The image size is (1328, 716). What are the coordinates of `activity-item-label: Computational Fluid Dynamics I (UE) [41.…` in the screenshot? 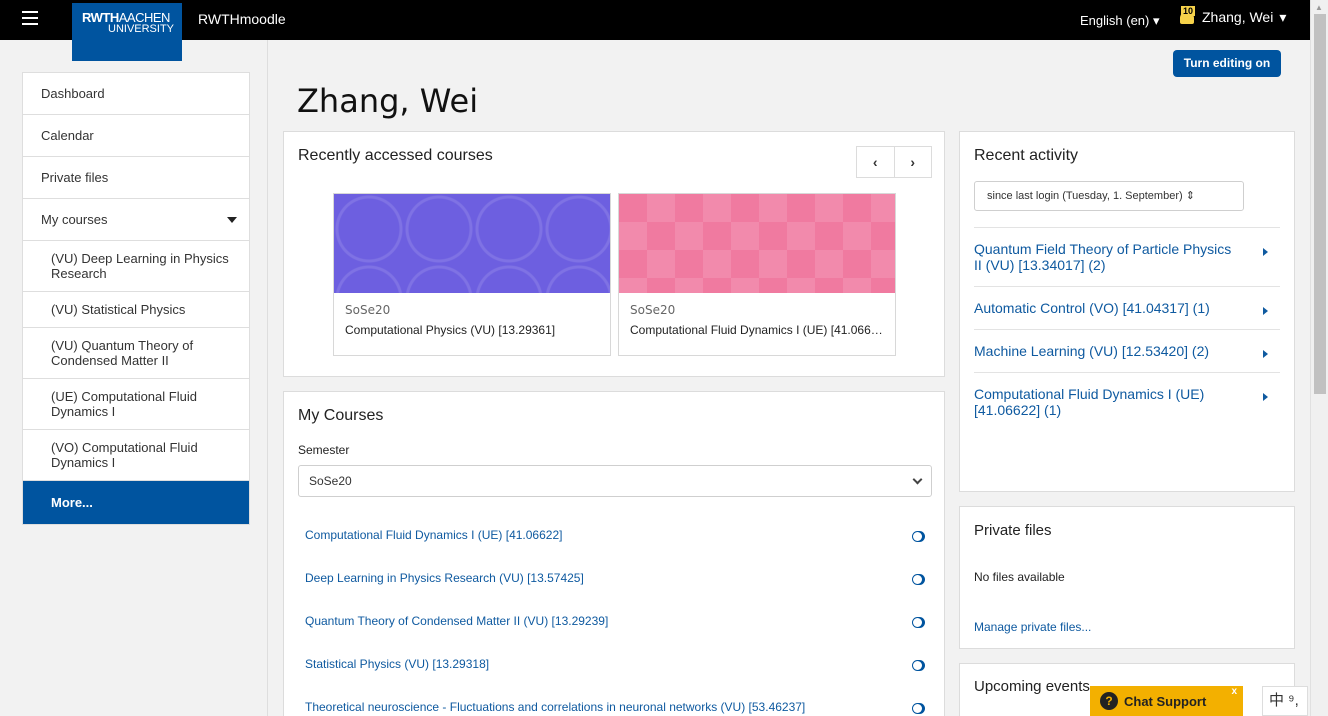 It's located at (1089, 402).